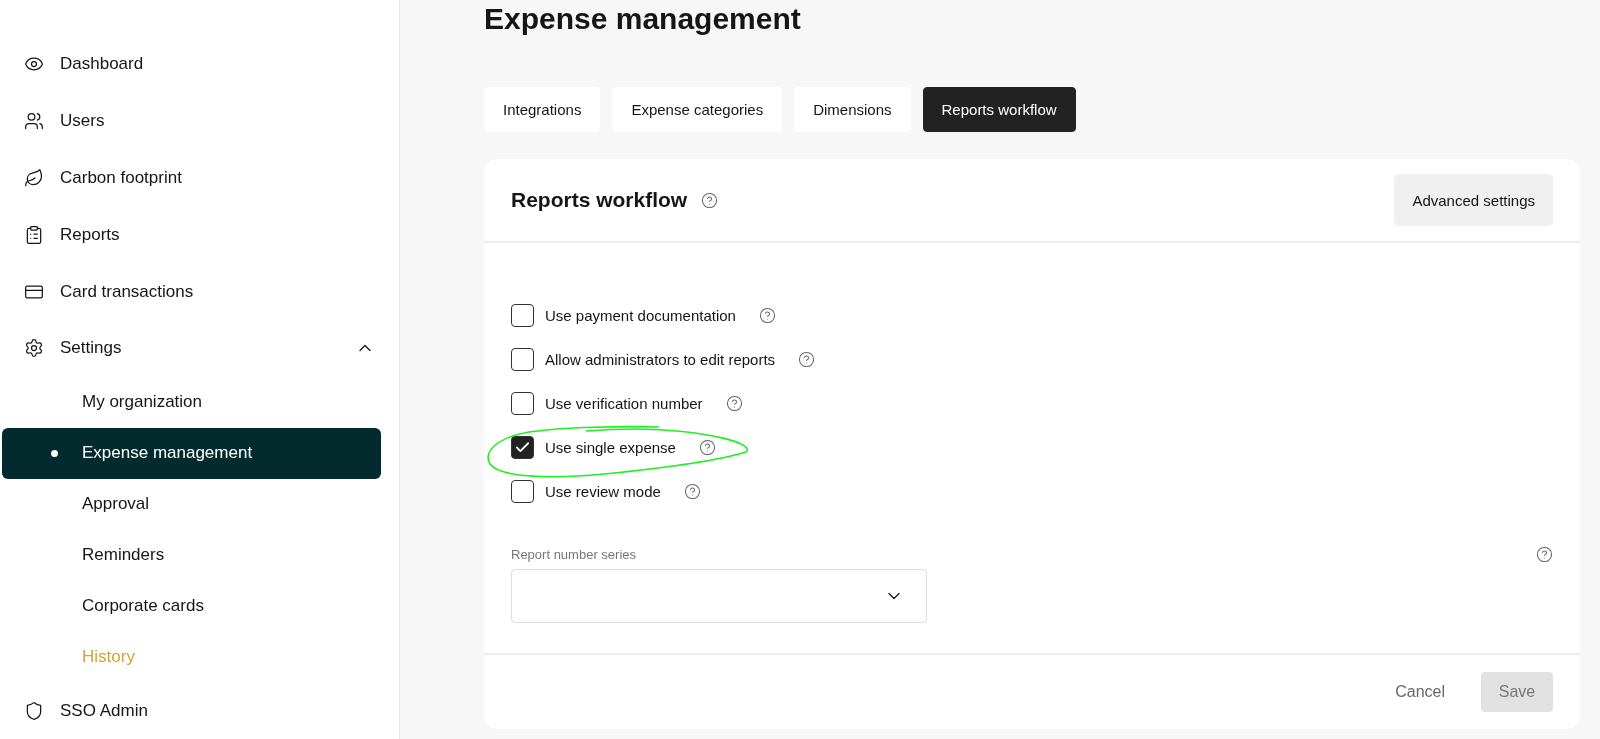  Describe the element at coordinates (199, 235) in the screenshot. I see `sidebar-item: Reports` at that location.